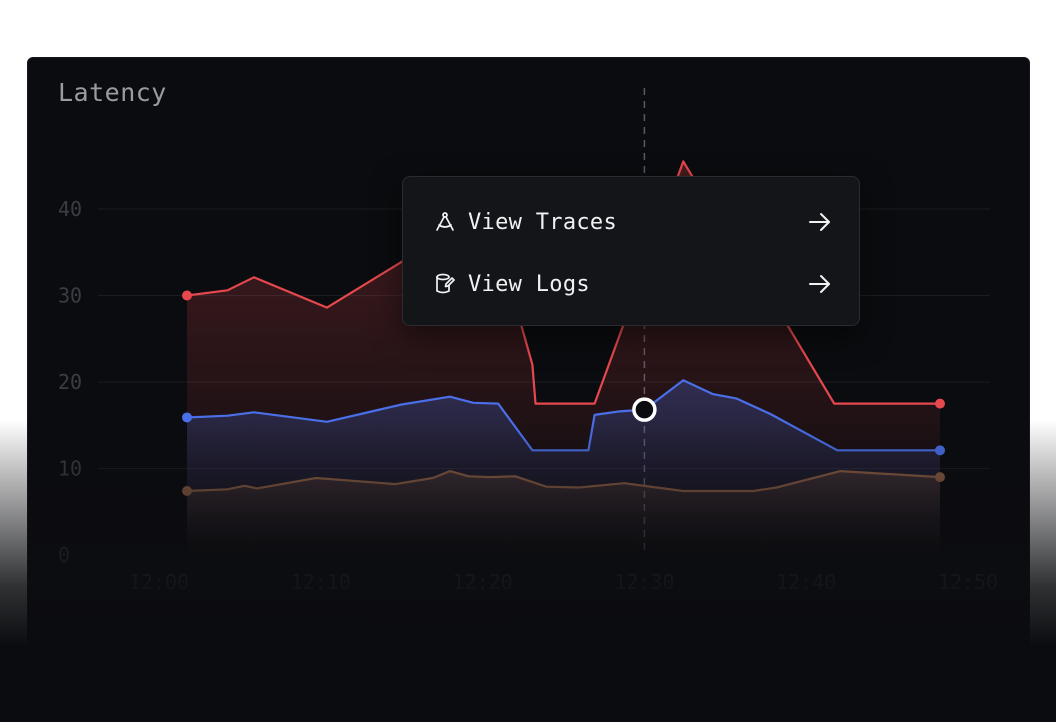 The image size is (1056, 722). I want to click on logs-icon, so click(445, 283).